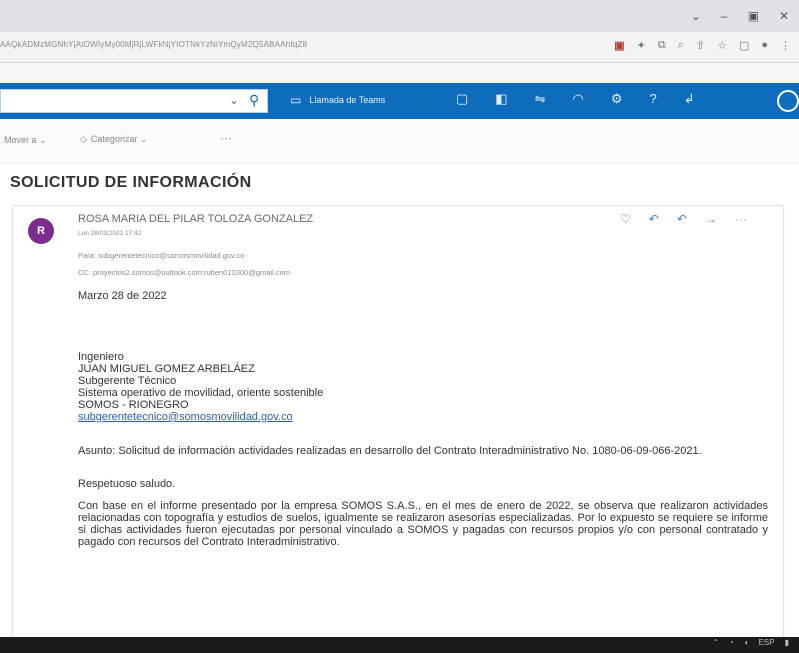  What do you see at coordinates (399, 16) in the screenshot?
I see `browser-titlebar: ⌄ – ▣ ✕` at bounding box center [399, 16].